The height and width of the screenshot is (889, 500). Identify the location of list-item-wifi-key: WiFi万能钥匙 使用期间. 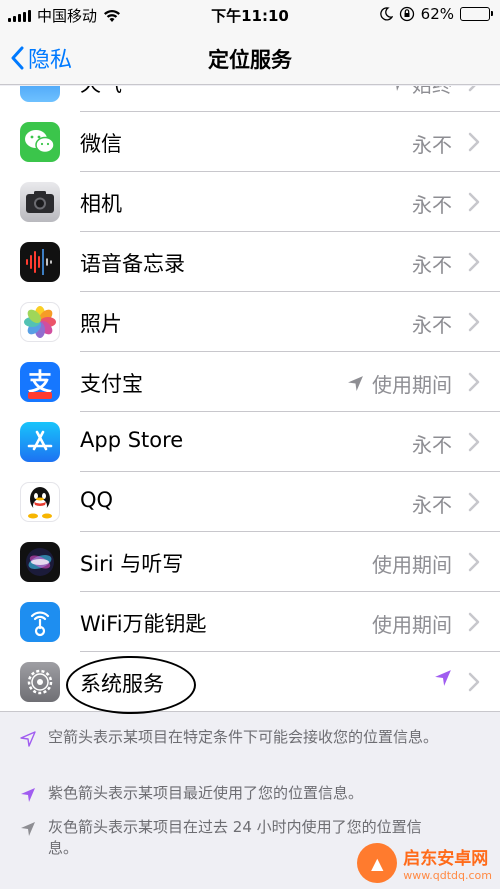
(250, 622).